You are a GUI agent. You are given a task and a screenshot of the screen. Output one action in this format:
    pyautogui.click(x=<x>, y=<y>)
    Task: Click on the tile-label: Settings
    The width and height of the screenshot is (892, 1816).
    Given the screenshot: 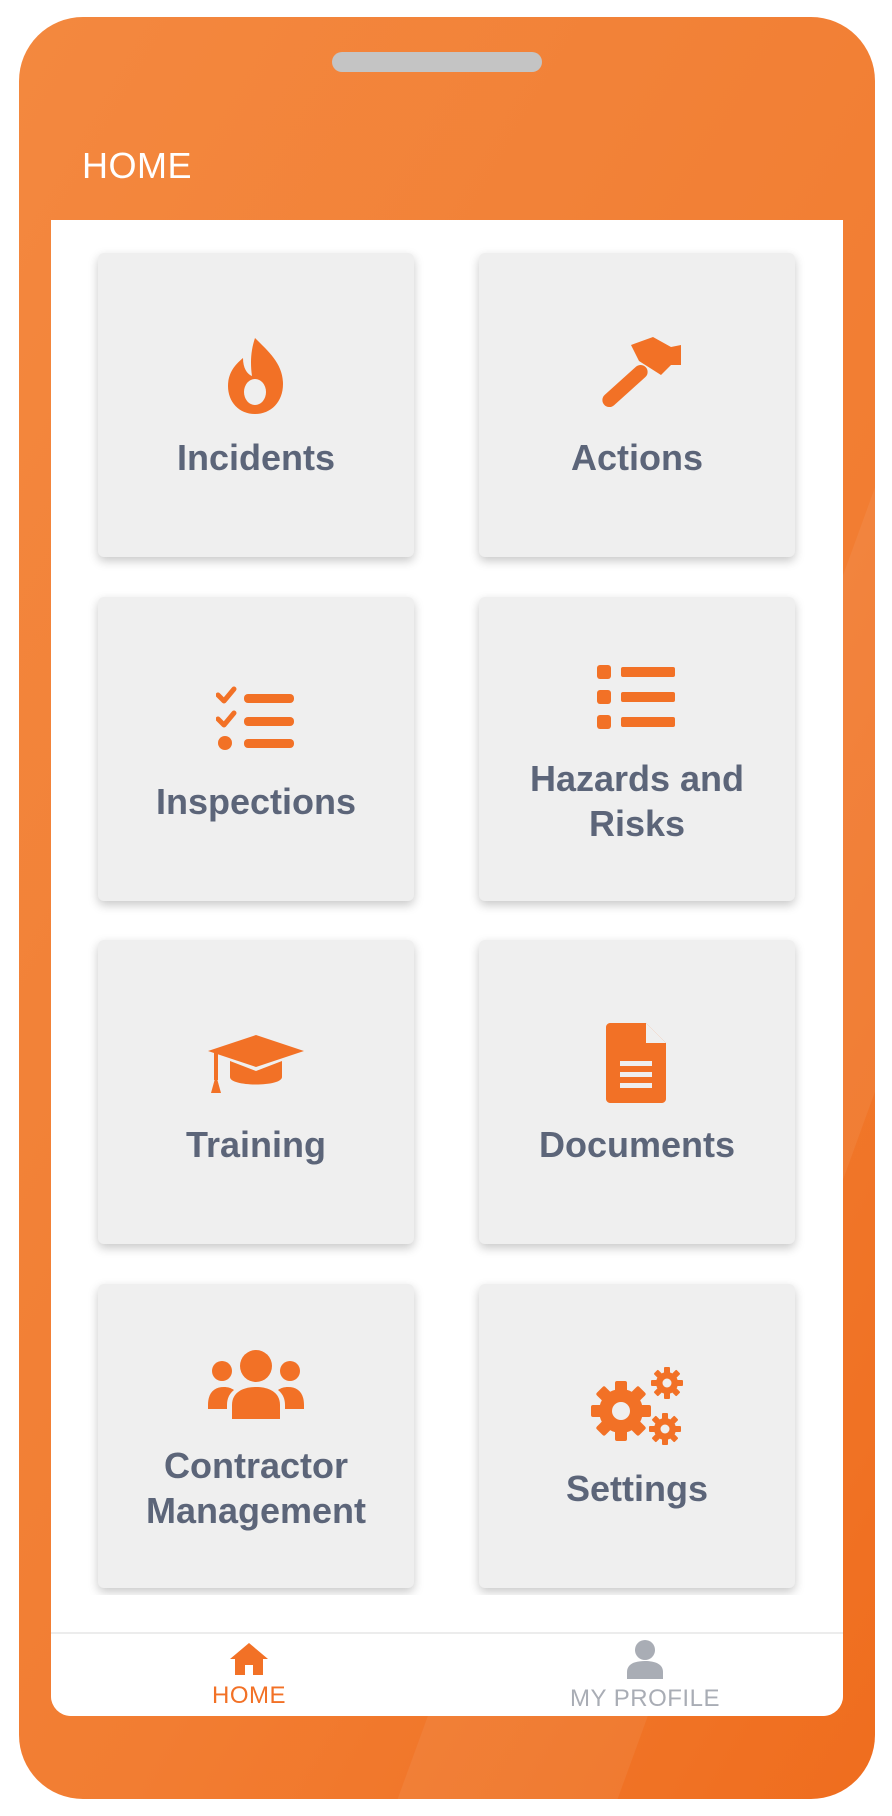 What is the action you would take?
    pyautogui.click(x=636, y=1488)
    